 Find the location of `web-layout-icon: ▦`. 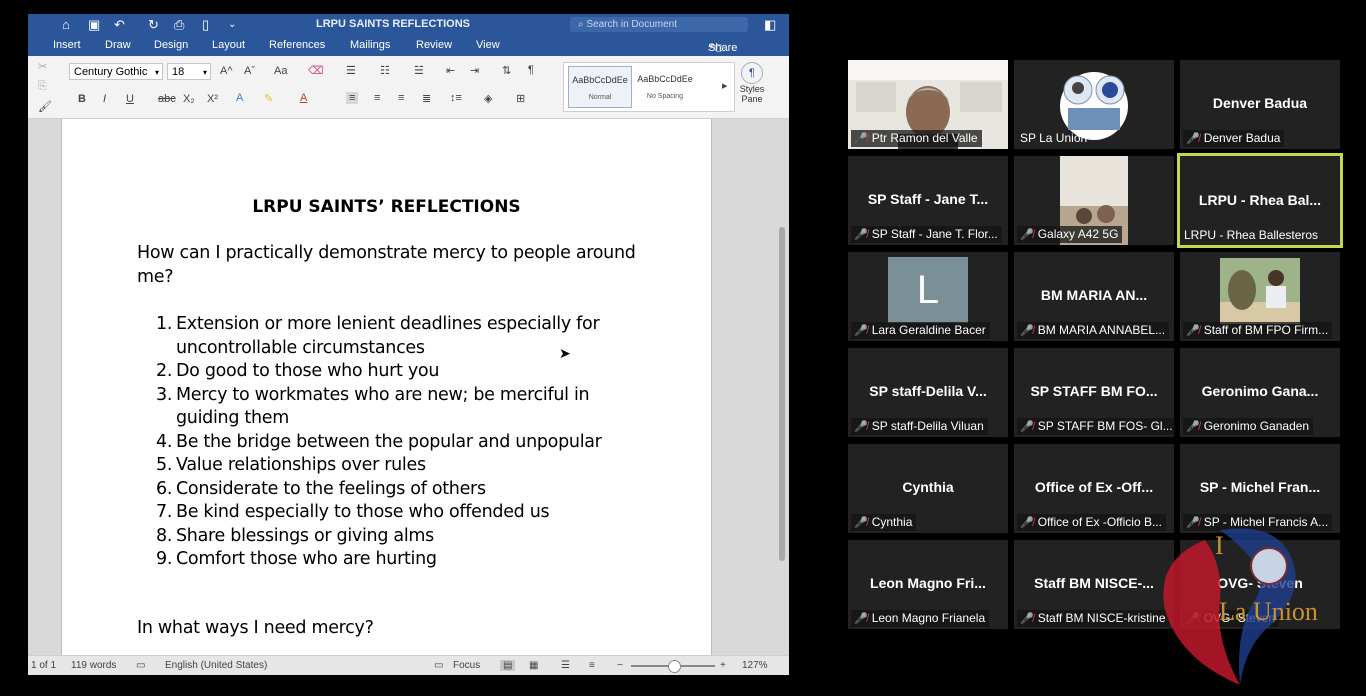

web-layout-icon: ▦ is located at coordinates (533, 665).